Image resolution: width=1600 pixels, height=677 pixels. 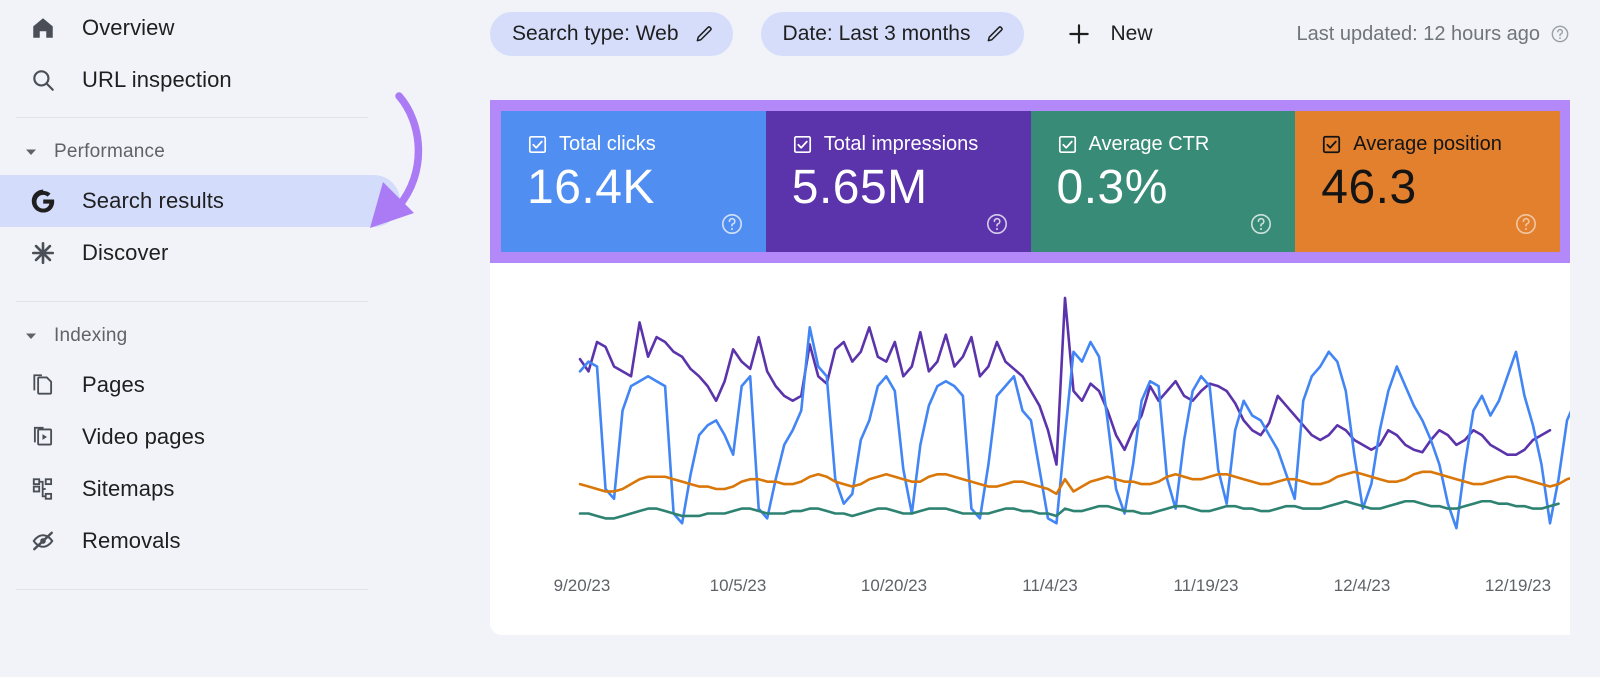 I want to click on sidebar-item-label: Video pages, so click(x=144, y=436).